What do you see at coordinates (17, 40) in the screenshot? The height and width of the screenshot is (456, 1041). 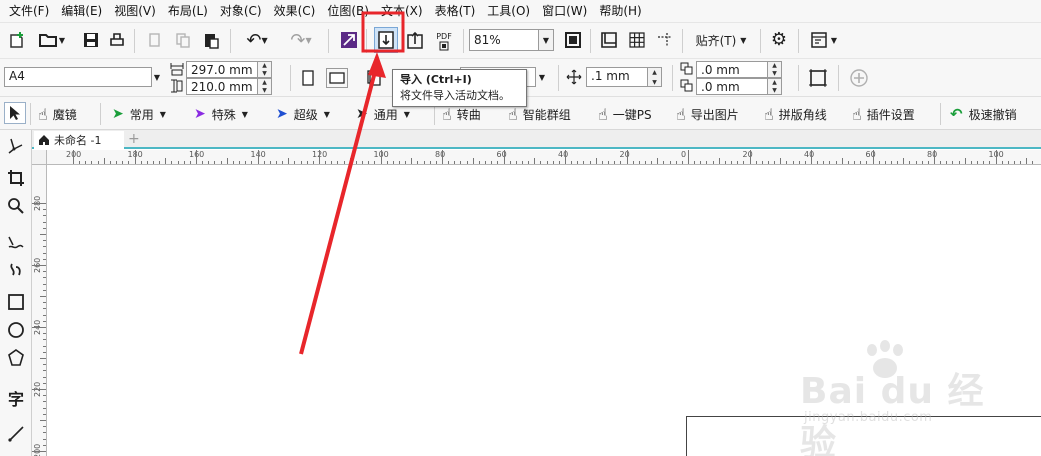 I see `new-document-button` at bounding box center [17, 40].